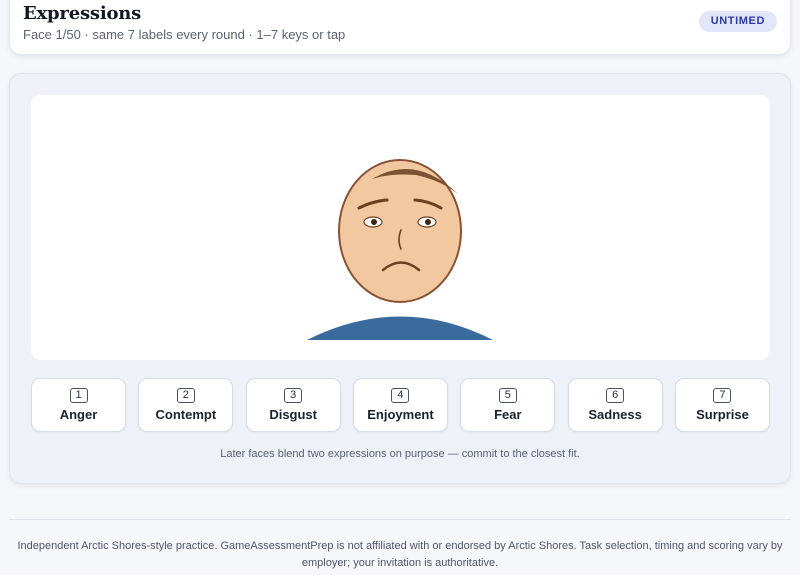  I want to click on option-label: Sadness, so click(615, 414).